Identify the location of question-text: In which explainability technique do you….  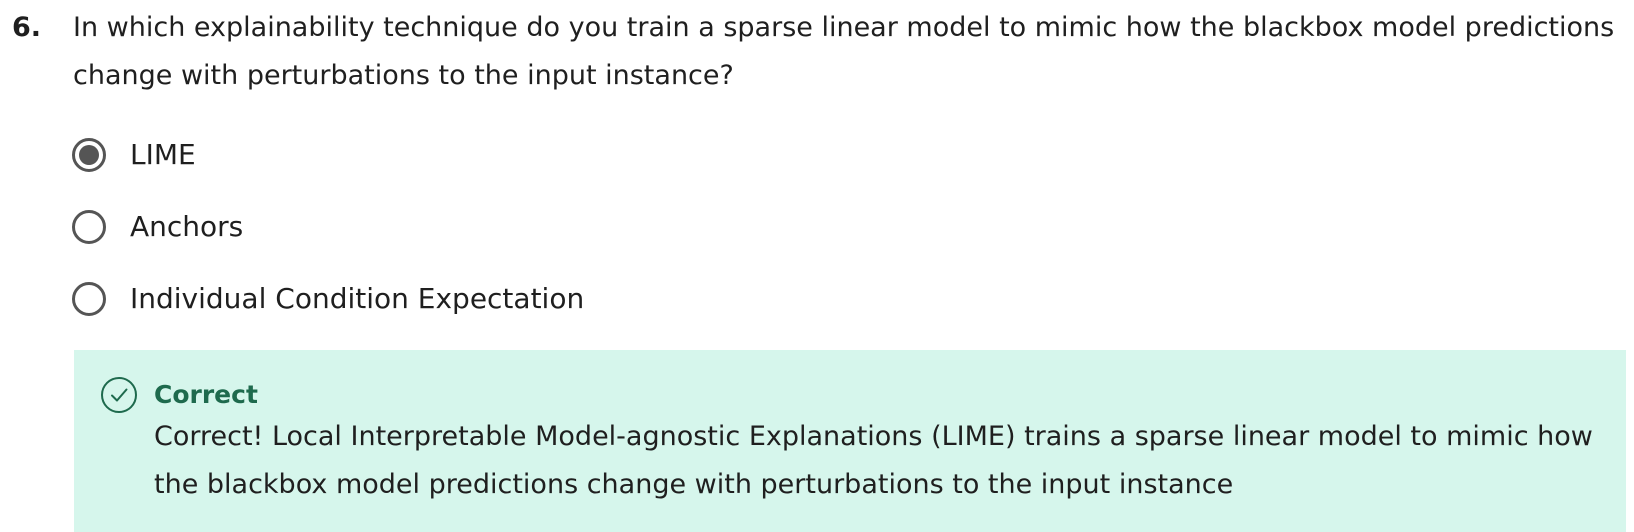
(844, 51).